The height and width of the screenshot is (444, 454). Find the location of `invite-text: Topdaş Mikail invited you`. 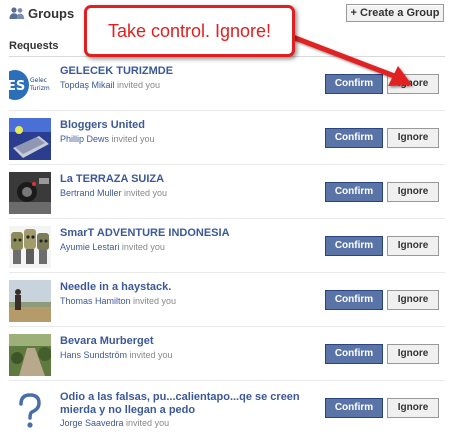

invite-text: Topdaş Mikail invited you is located at coordinates (110, 85).